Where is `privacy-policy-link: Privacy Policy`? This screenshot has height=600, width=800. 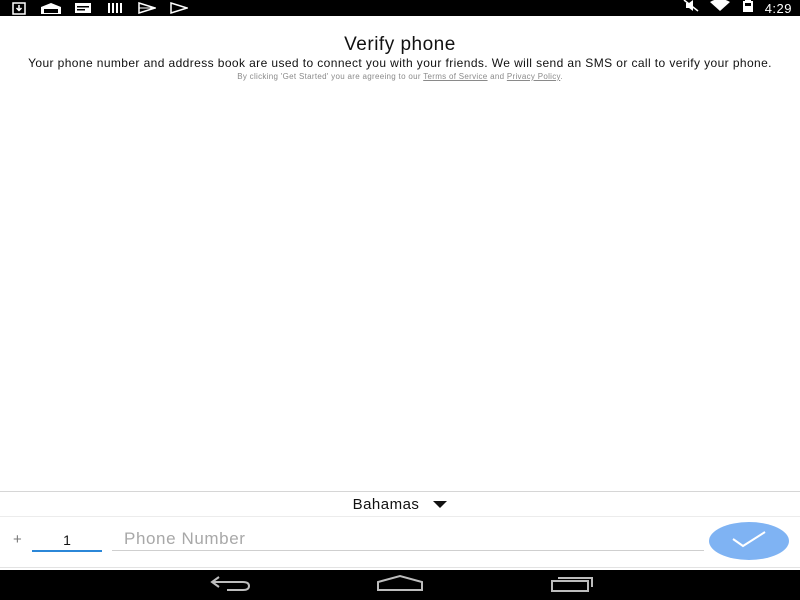 privacy-policy-link: Privacy Policy is located at coordinates (533, 76).